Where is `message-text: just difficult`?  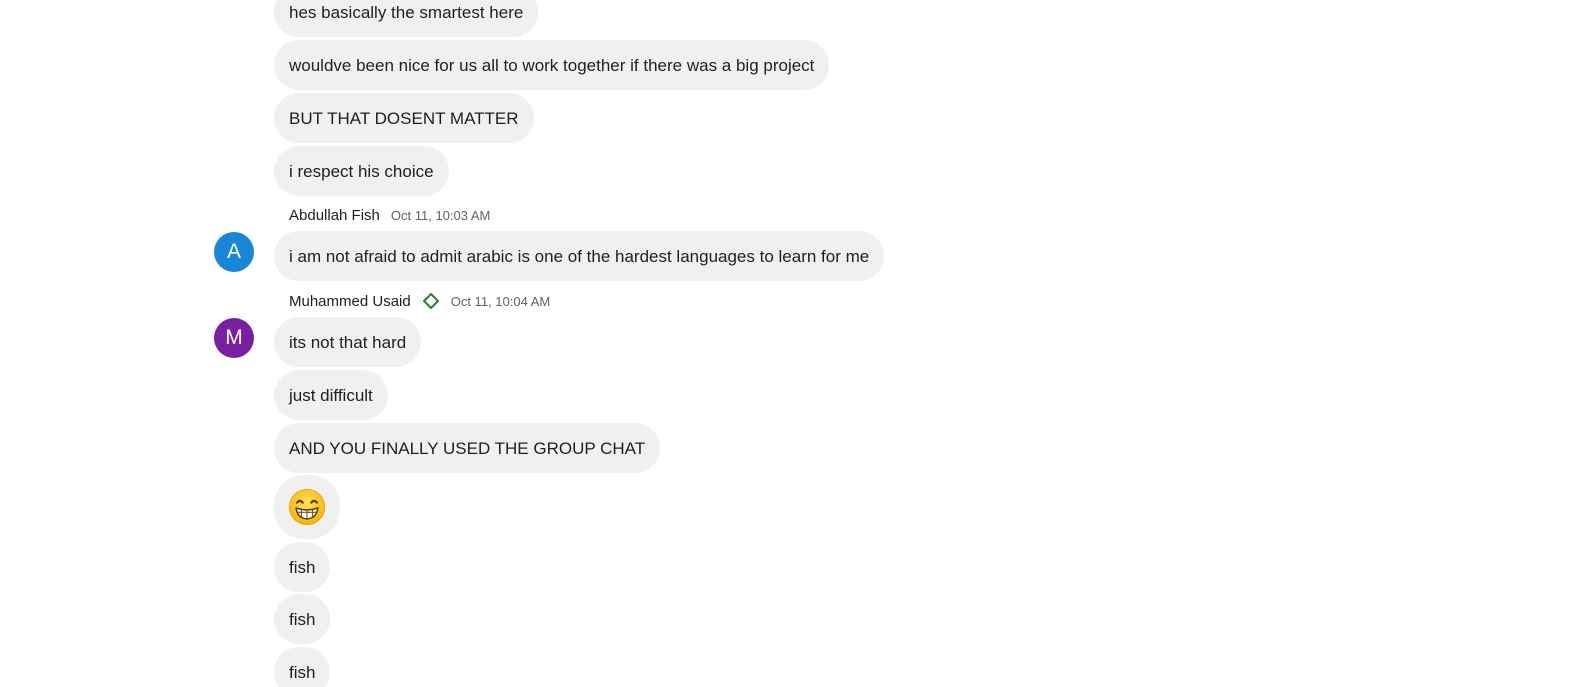 message-text: just difficult is located at coordinates (331, 395).